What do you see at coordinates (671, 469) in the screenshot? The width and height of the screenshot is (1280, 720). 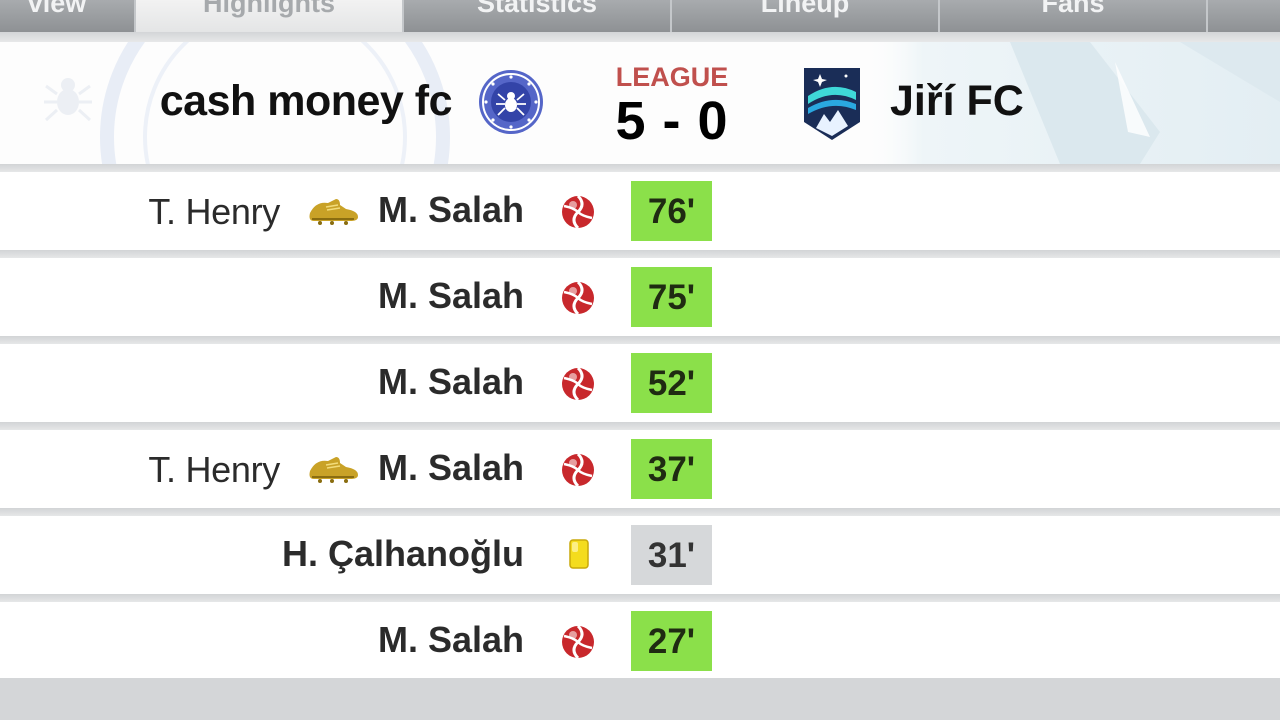 I see `event-minute-badge: 37'` at bounding box center [671, 469].